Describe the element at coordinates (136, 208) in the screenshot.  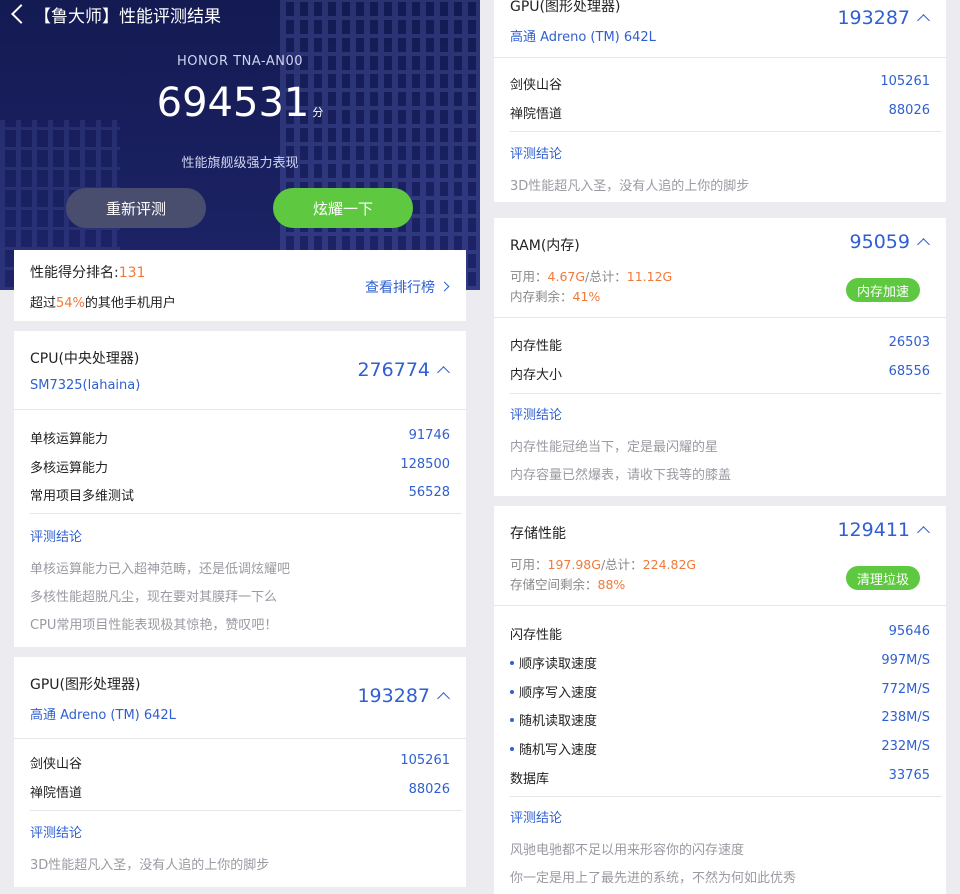
I see `retest-button: 重新评测` at that location.